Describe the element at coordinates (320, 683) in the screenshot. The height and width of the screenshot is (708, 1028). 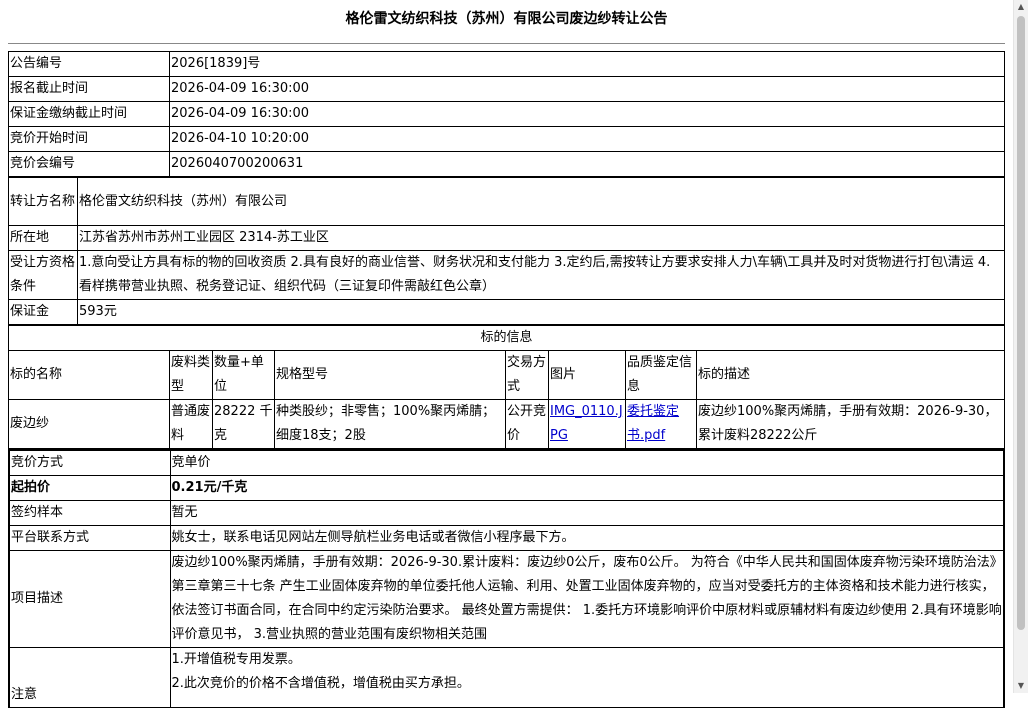
I see `note-line: 2.此次竞价的价格不含增值税，增值税由买方承担。` at that location.